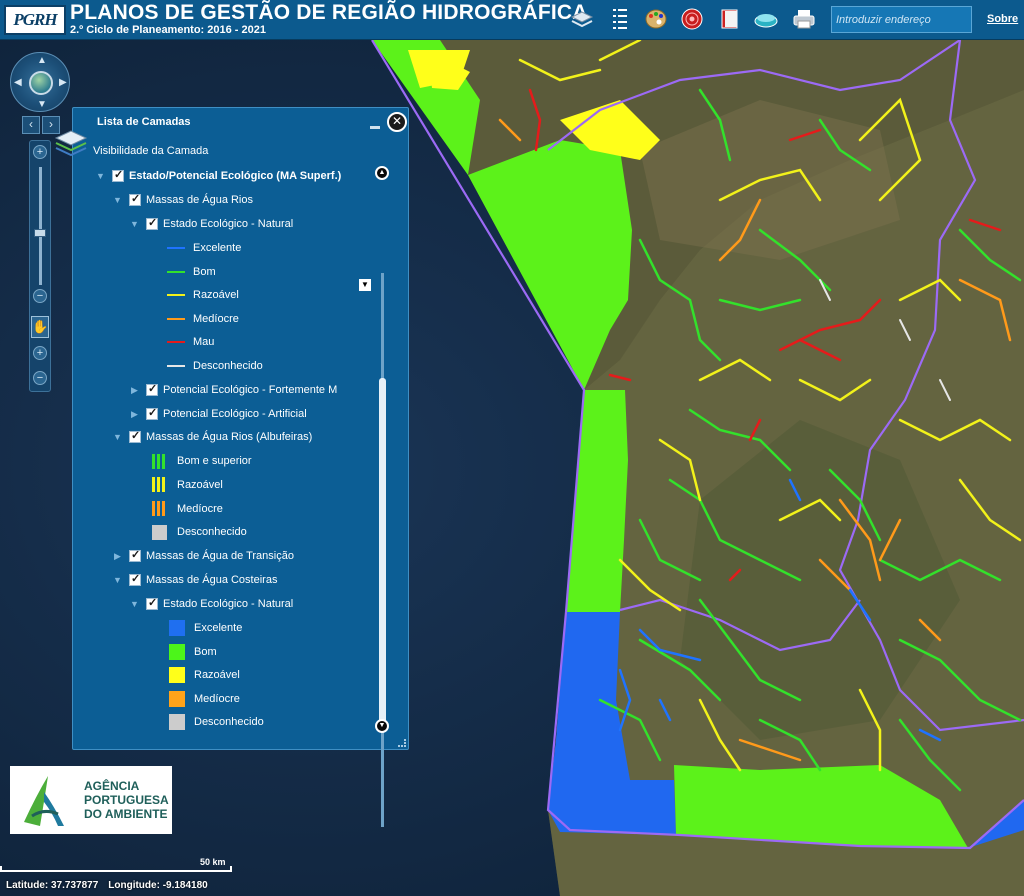 This screenshot has width=1024, height=896. What do you see at coordinates (218, 414) in the screenshot?
I see `layer-row-artificial: ▶ Potencial Ecológico - Artificial` at bounding box center [218, 414].